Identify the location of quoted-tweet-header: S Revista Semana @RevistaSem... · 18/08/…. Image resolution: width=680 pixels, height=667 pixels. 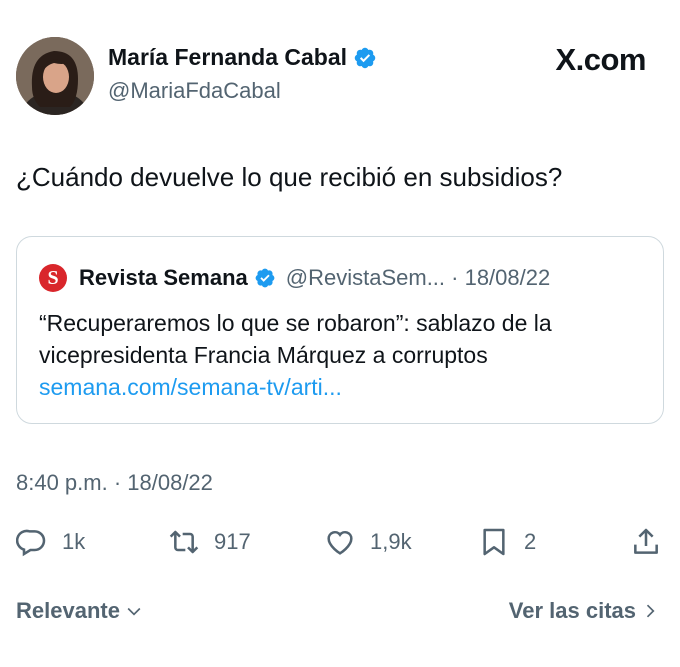
(294, 278).